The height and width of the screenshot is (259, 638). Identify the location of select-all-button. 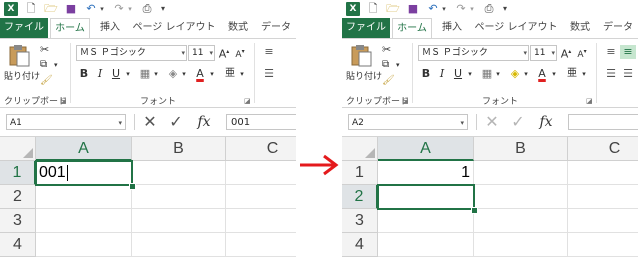
(360, 149).